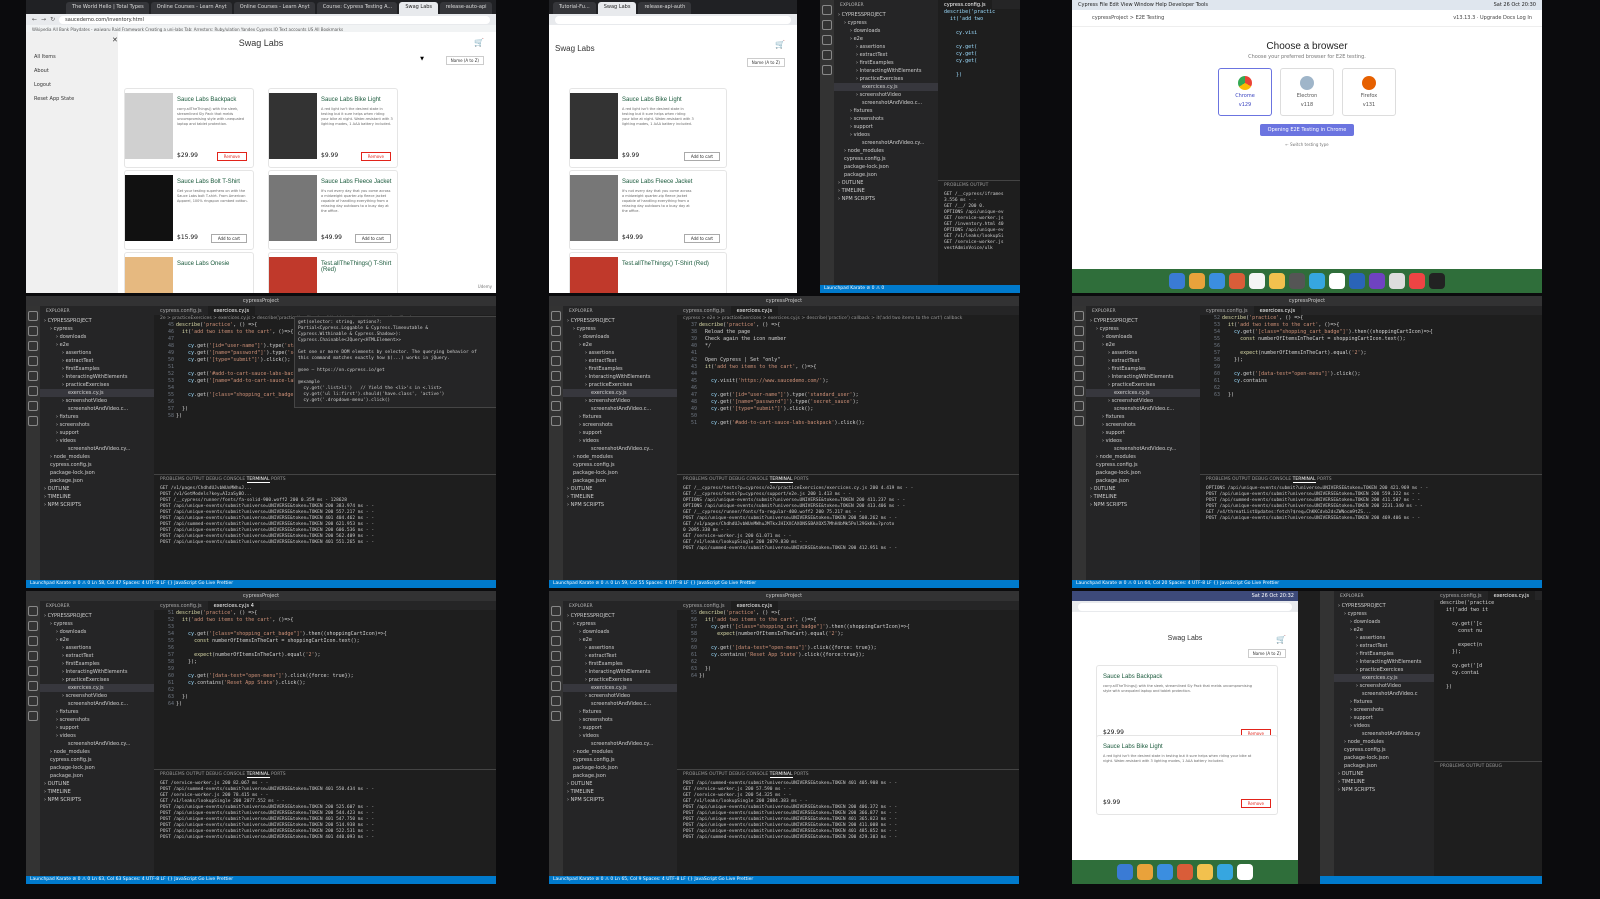 The image size is (1600, 899). I want to click on product-name: Sauce Labs Onesie, so click(203, 264).